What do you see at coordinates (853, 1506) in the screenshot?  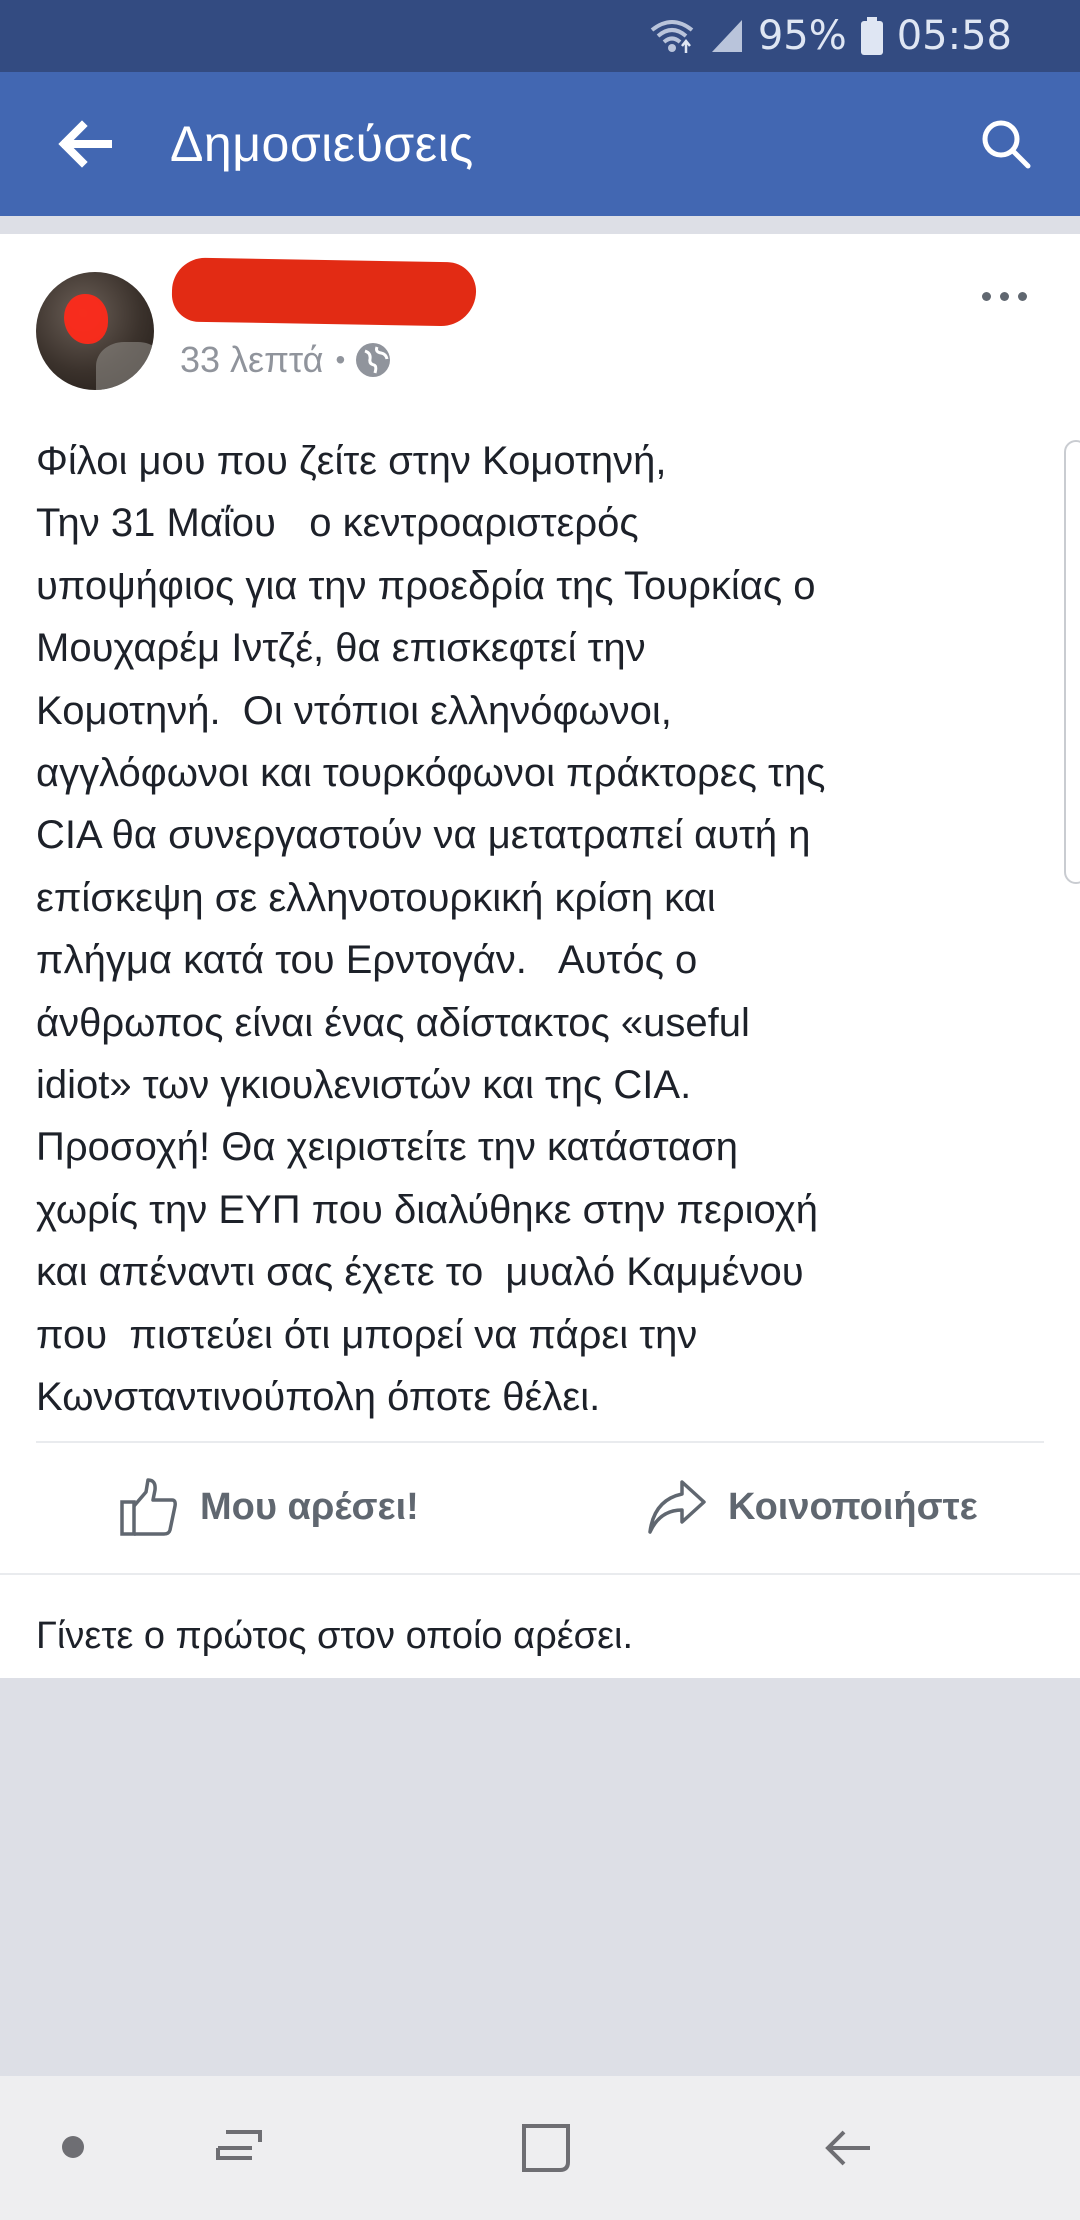 I see `share-label: Κοινοποιήστε` at bounding box center [853, 1506].